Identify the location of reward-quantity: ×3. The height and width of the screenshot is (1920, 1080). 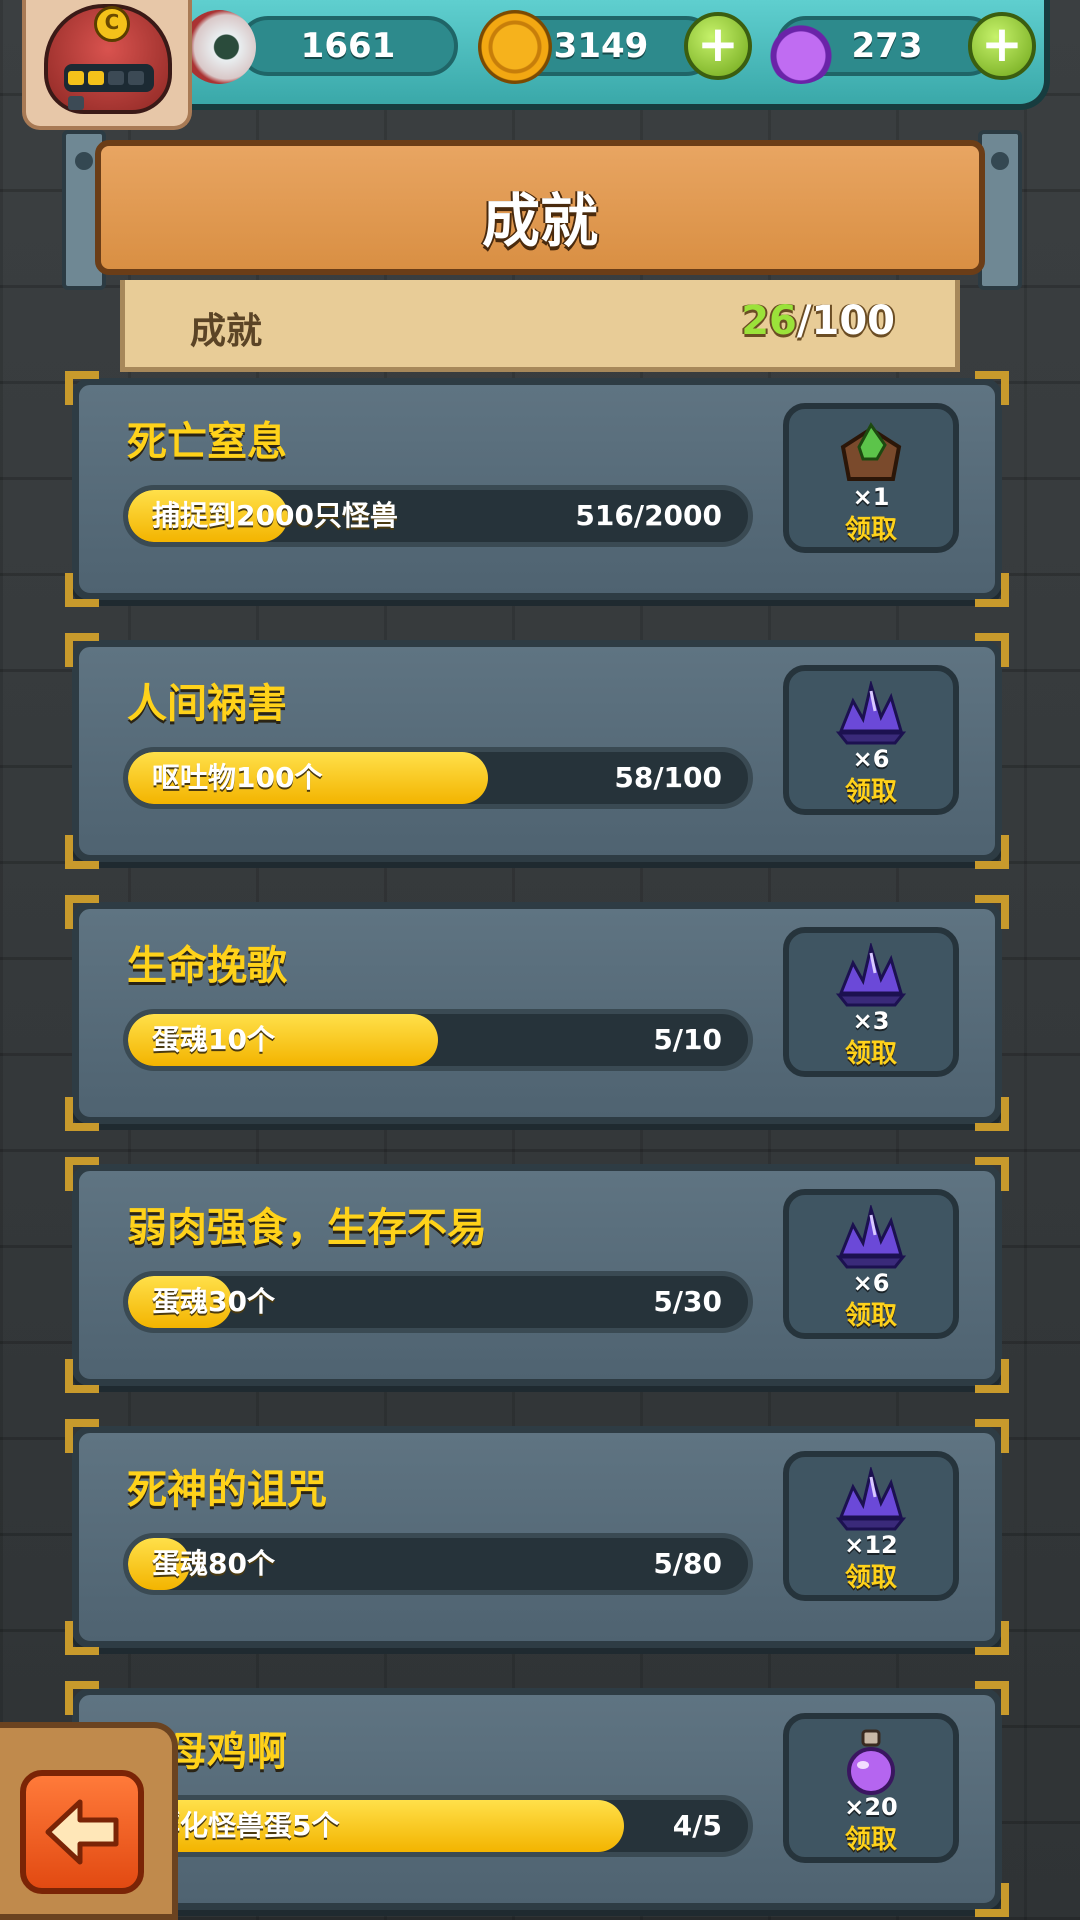
(871, 1021).